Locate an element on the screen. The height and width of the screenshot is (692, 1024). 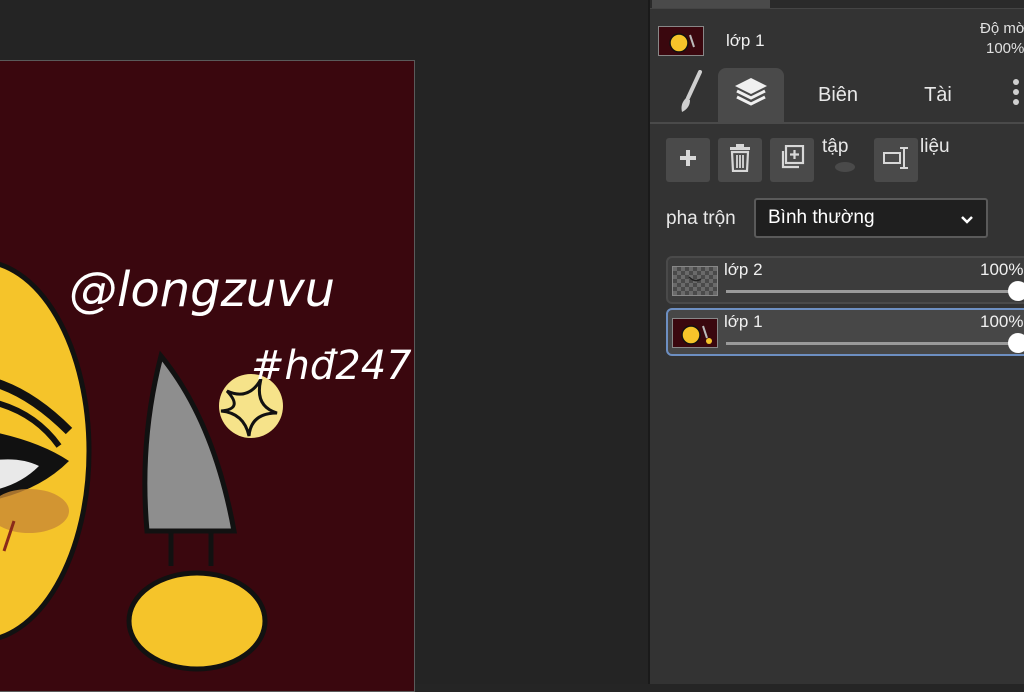
layer-properties-icon is located at coordinates (896, 160).